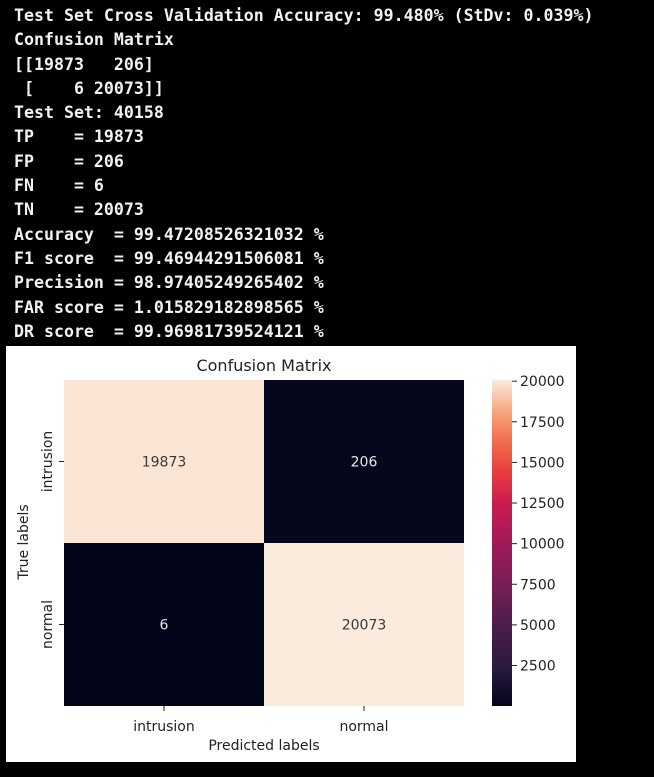 This screenshot has width=654, height=777. Describe the element at coordinates (164, 626) in the screenshot. I see `cell-value-label: 6` at that location.